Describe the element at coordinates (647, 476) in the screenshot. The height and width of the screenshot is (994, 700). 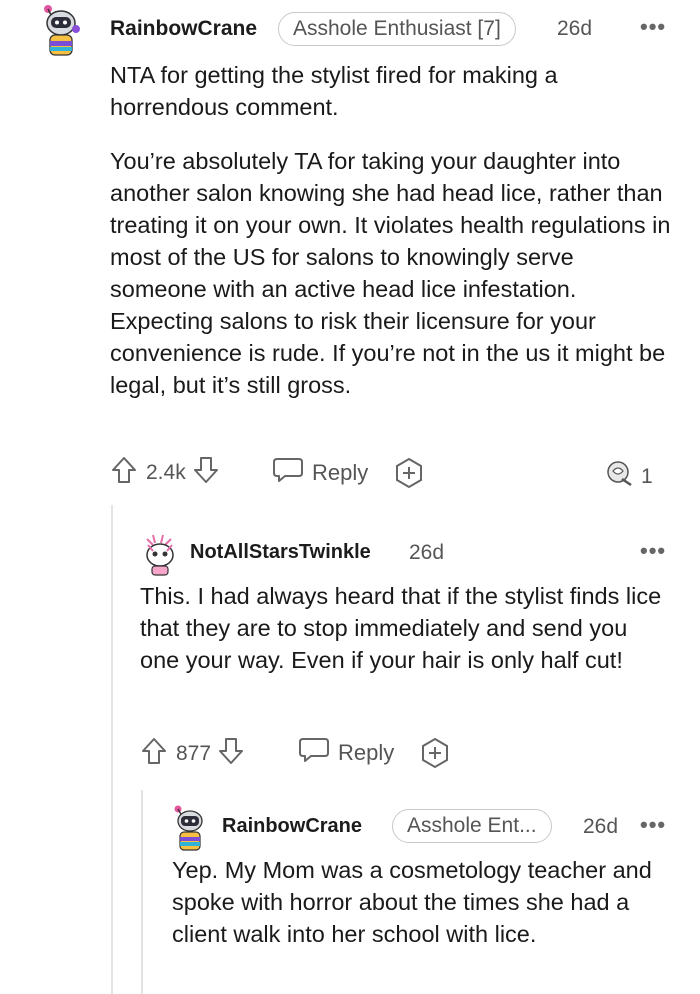
I see `award-count: 1` at that location.